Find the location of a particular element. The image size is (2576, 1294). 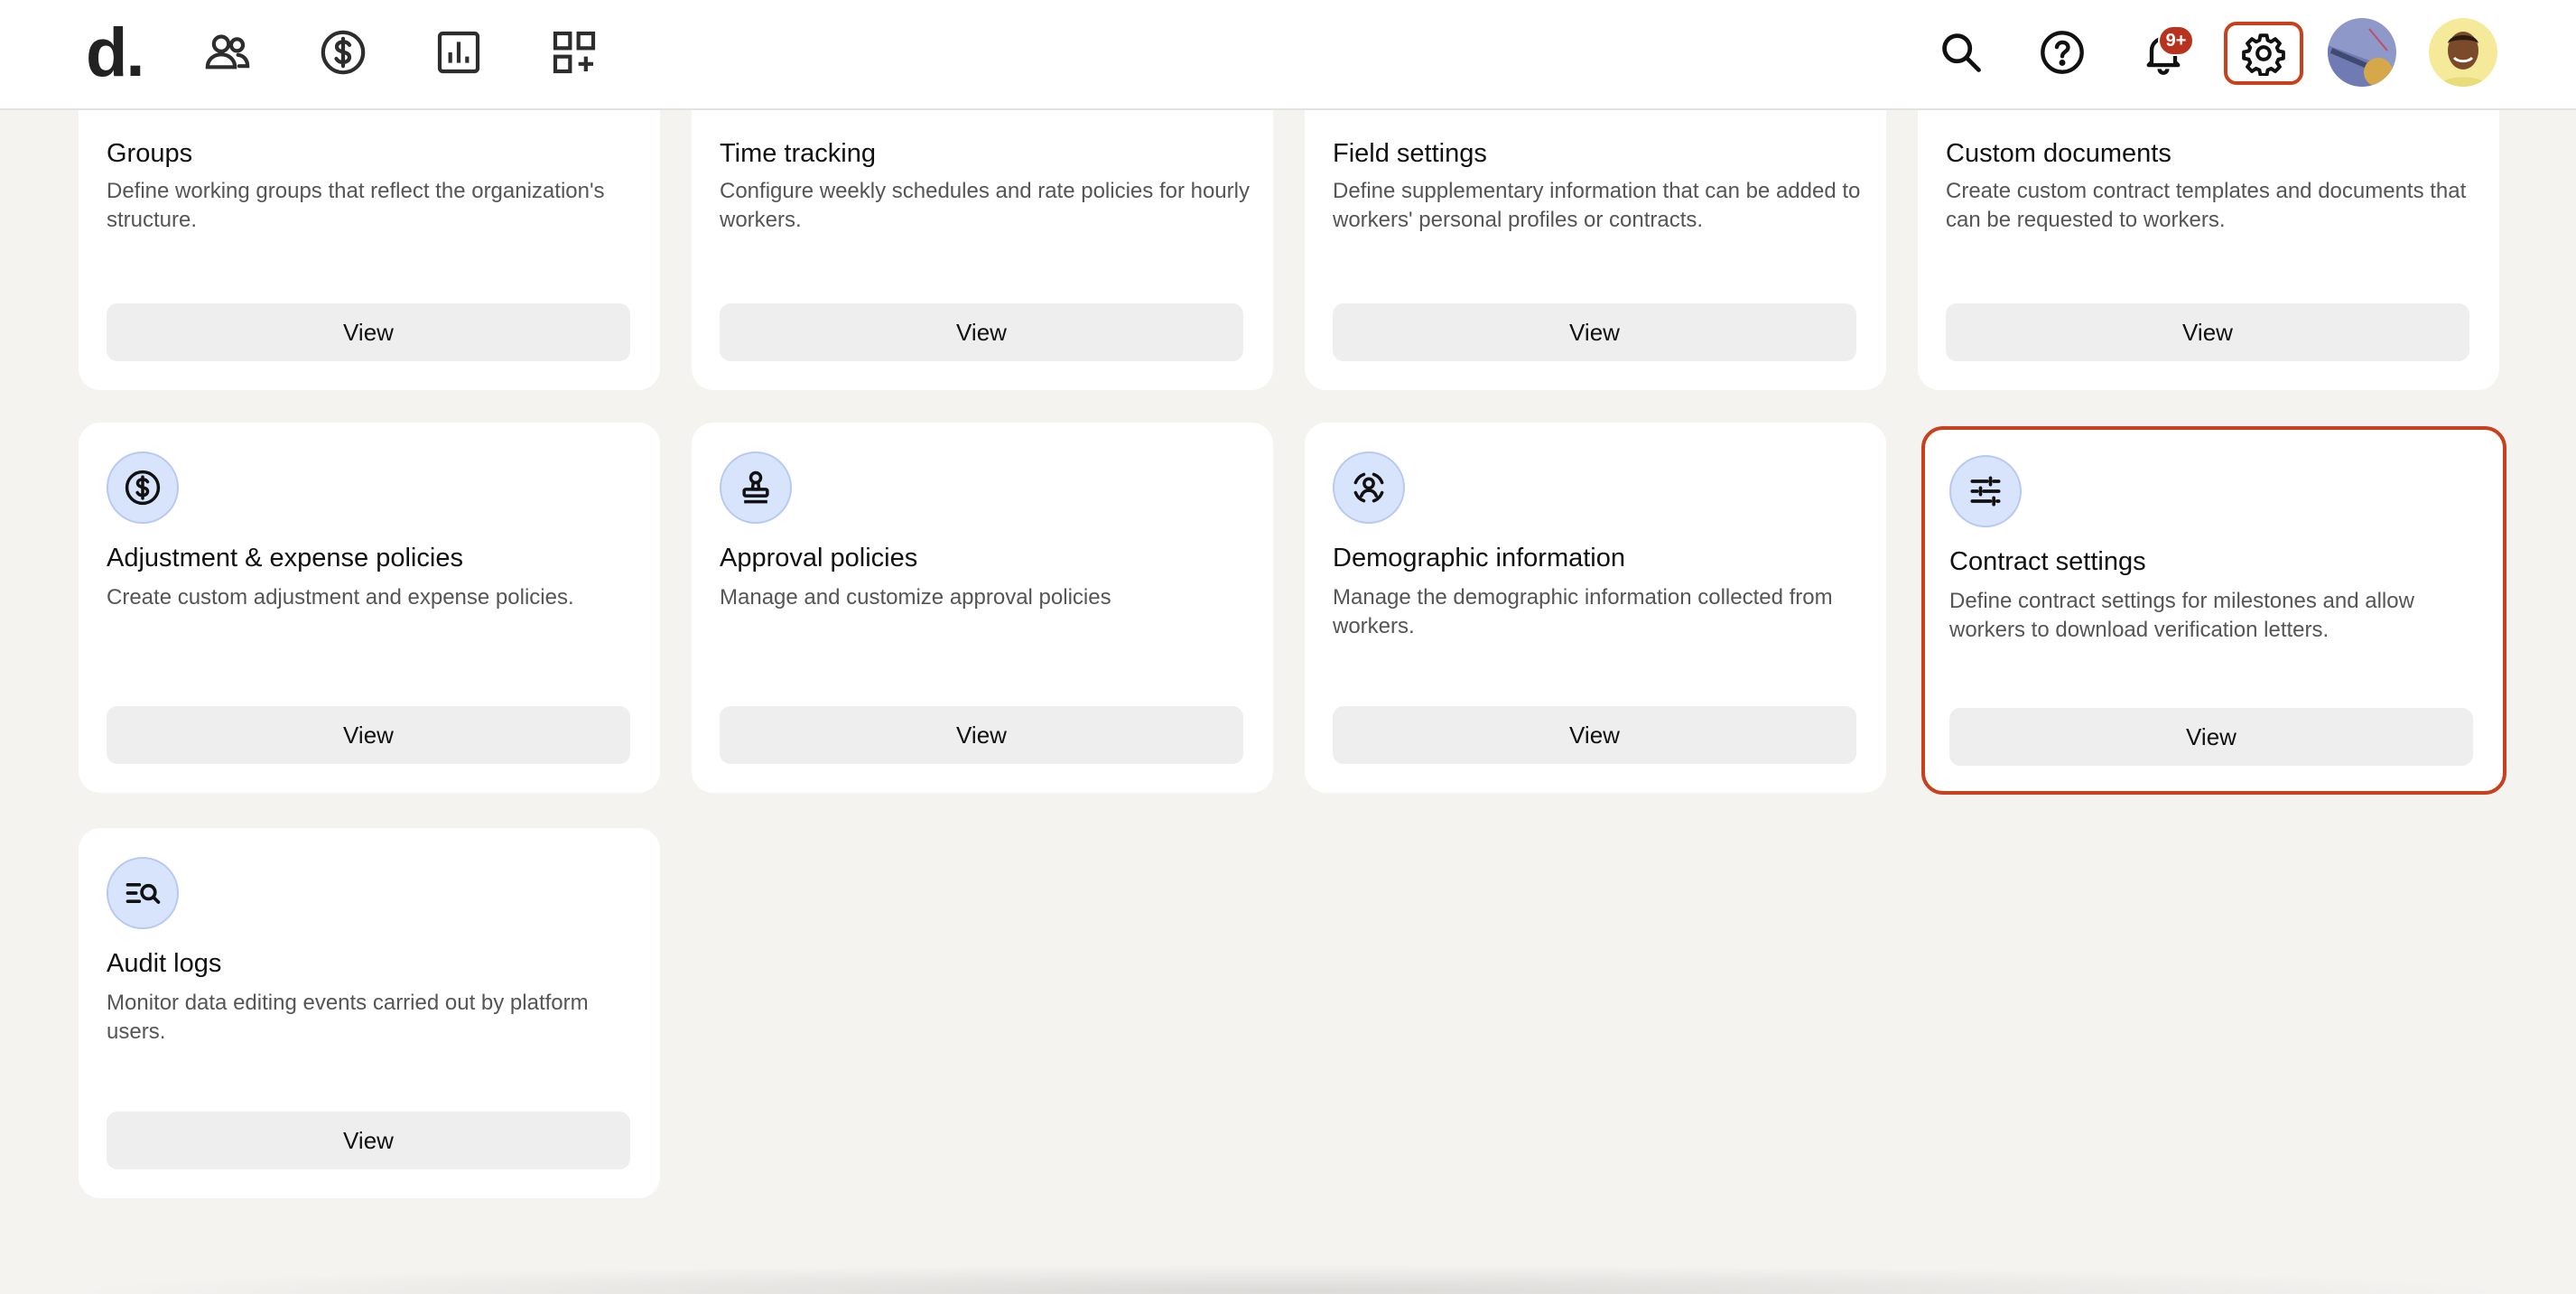

search-icon is located at coordinates (1961, 52).